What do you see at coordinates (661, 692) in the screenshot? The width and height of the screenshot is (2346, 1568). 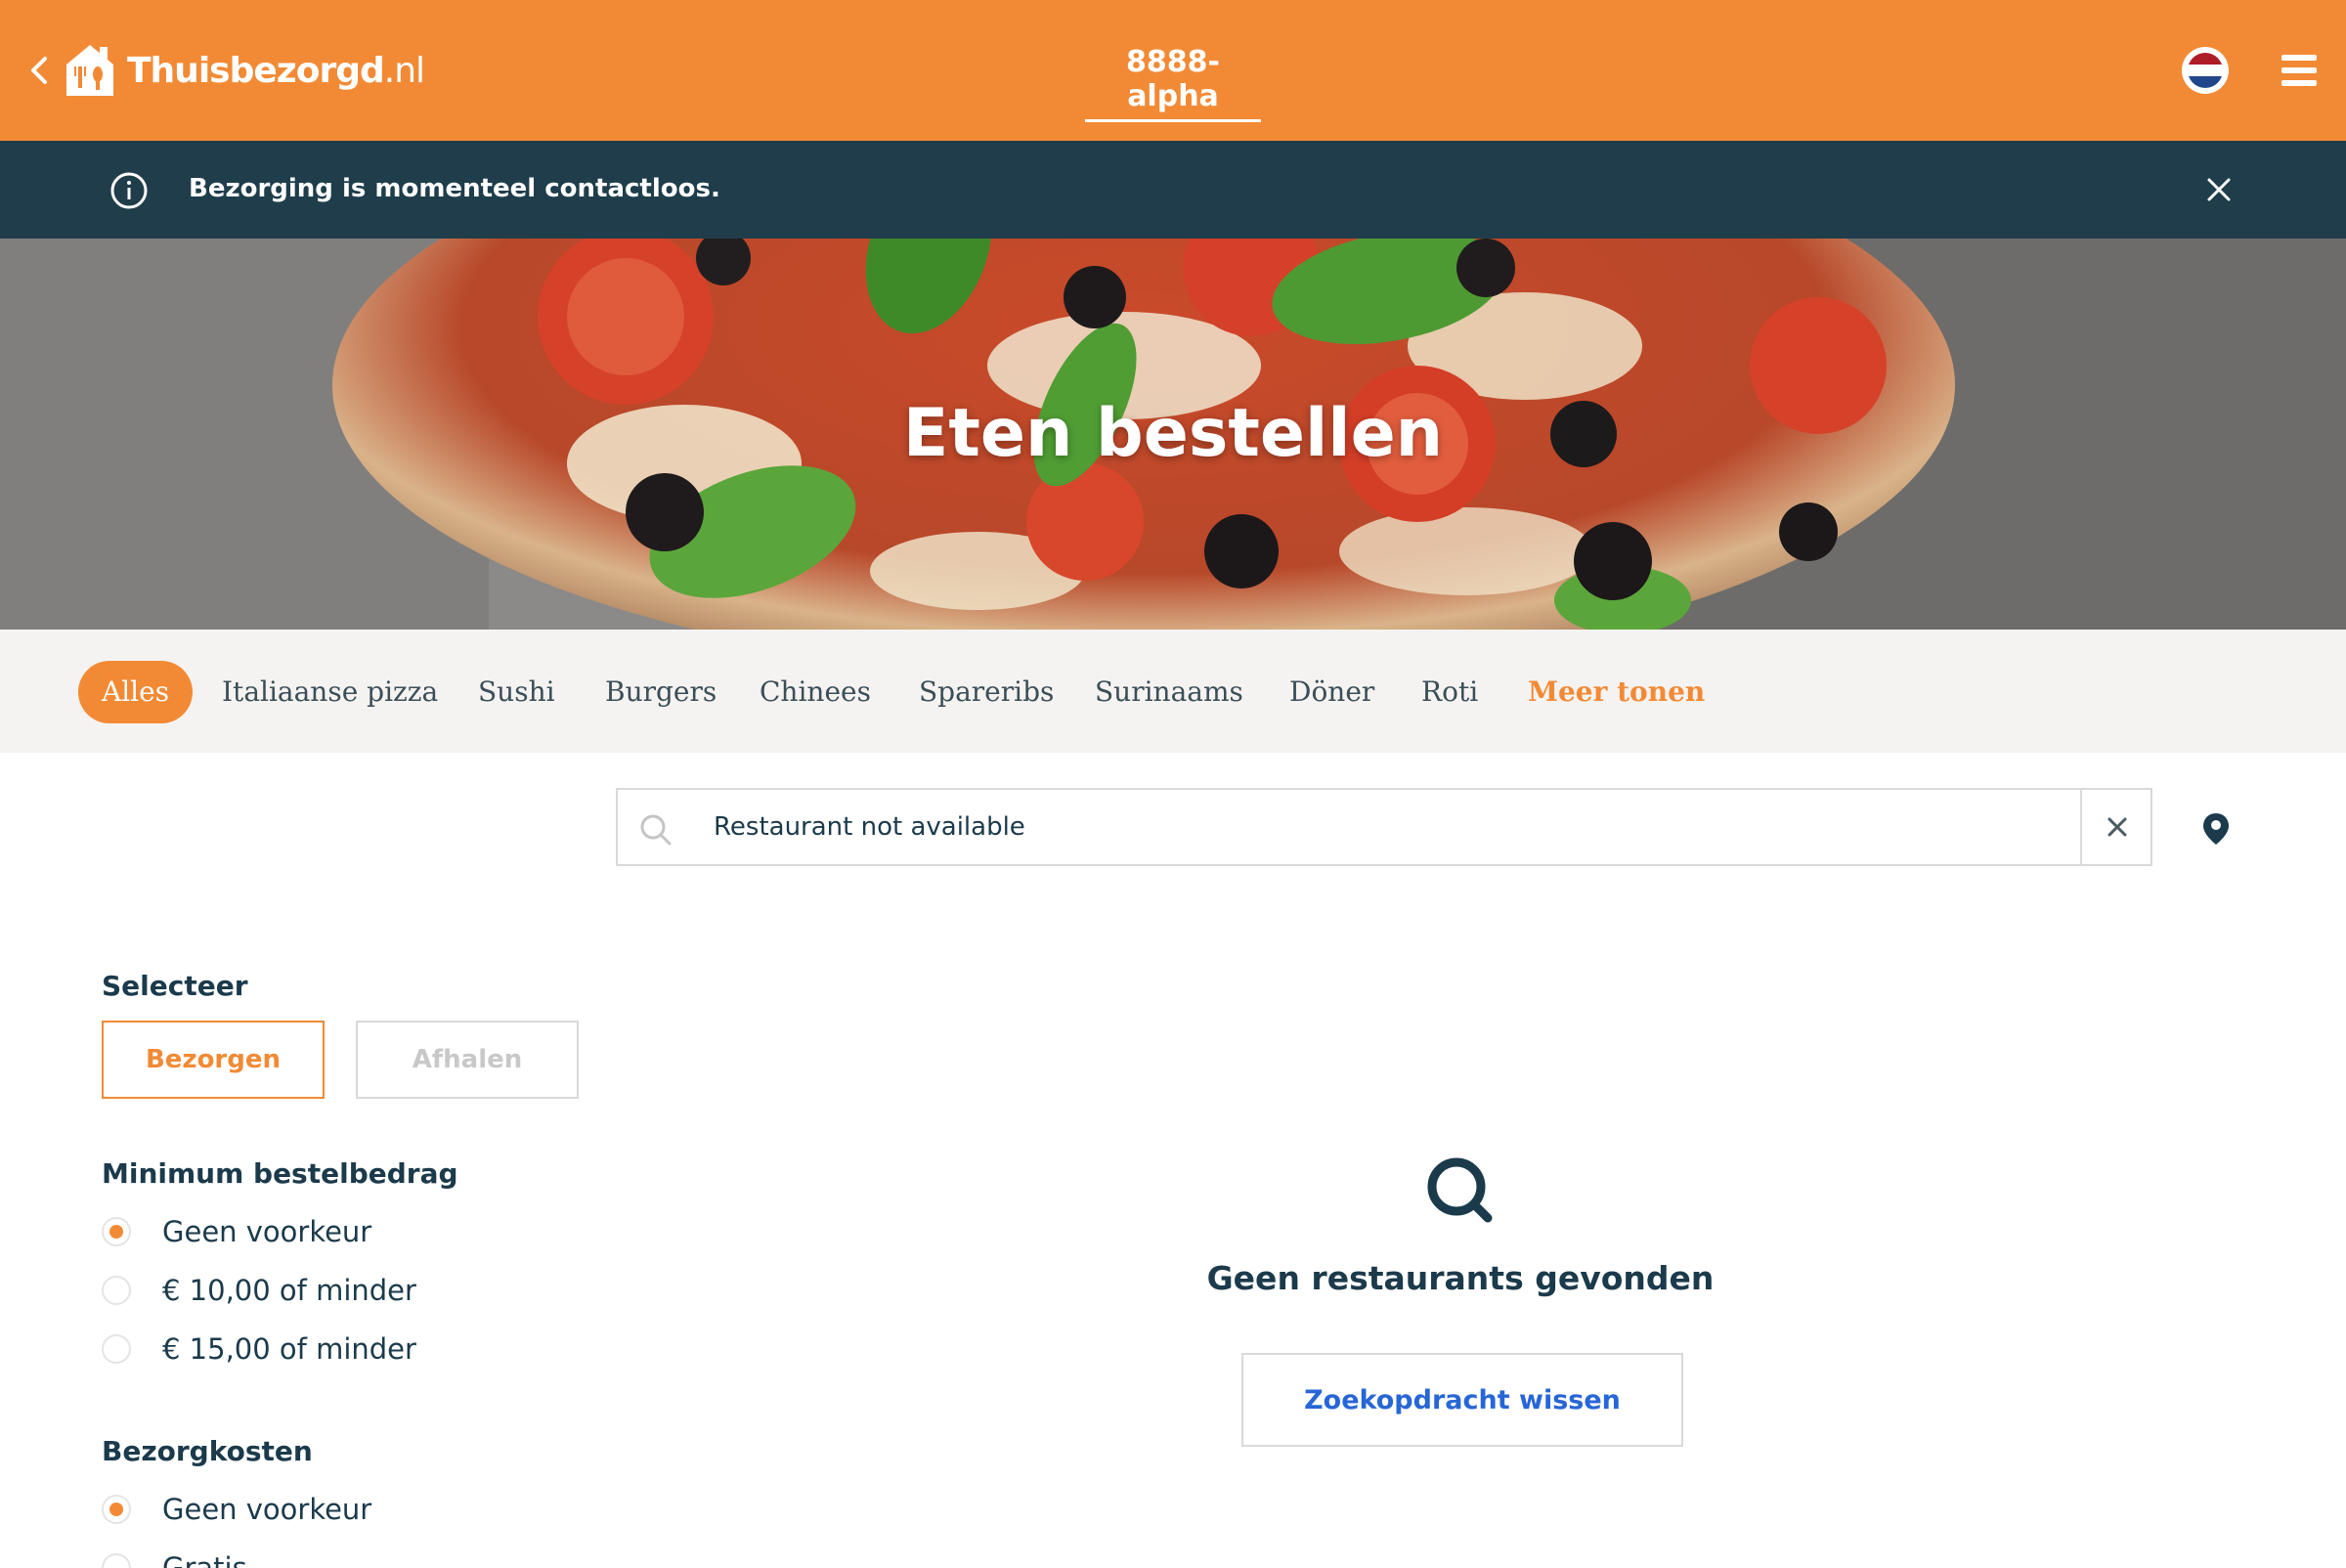 I see `category-burgers: Burgers` at bounding box center [661, 692].